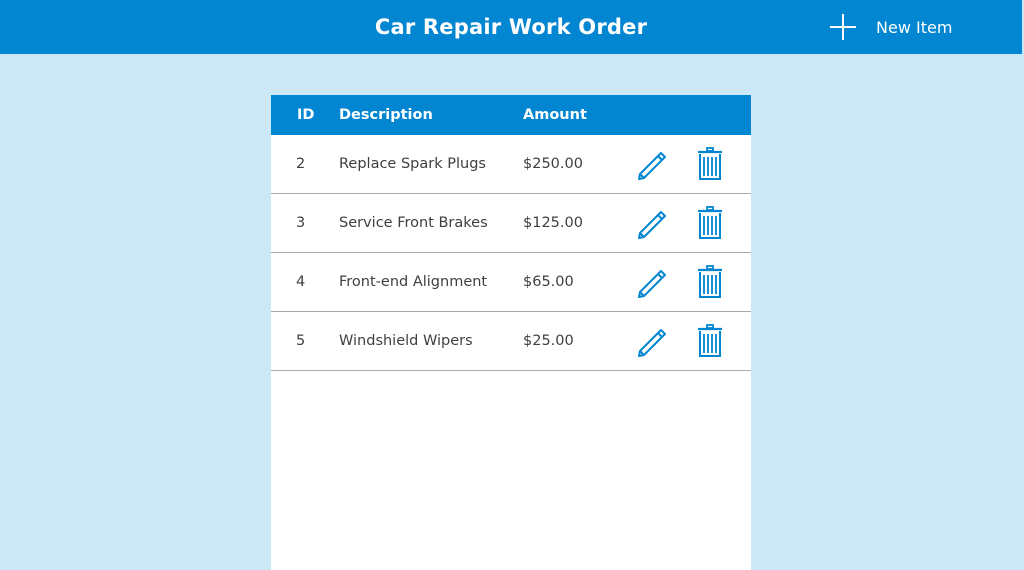  Describe the element at coordinates (301, 282) in the screenshot. I see `row-id: 4` at that location.